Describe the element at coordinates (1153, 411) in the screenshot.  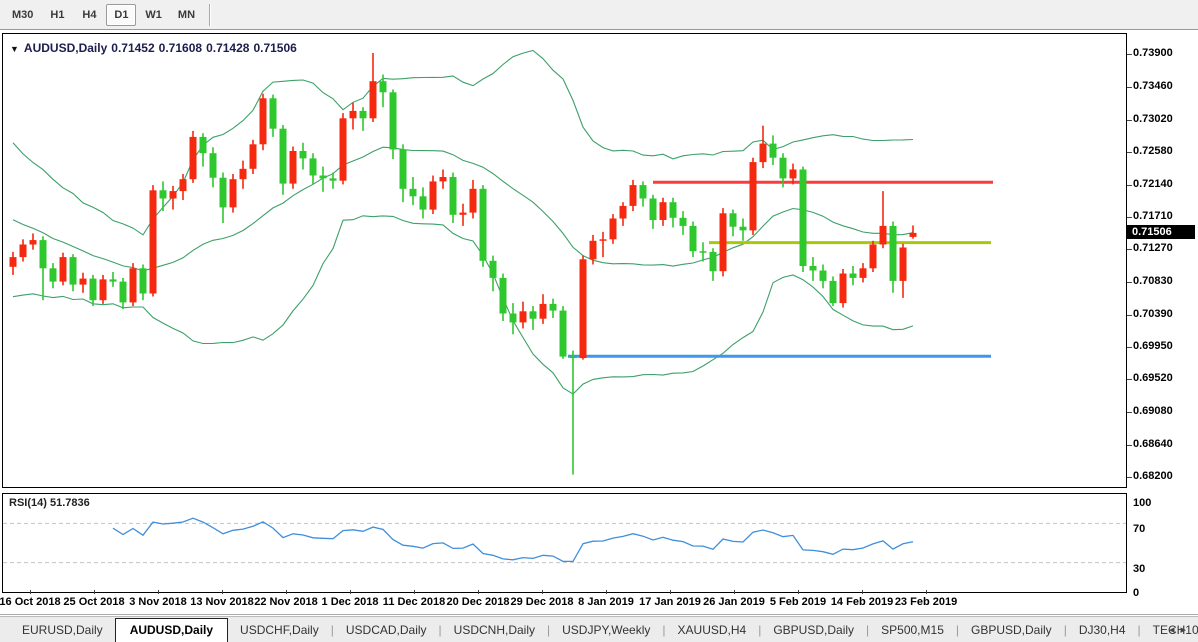
I see `price-tick-label: 0.69080` at that location.